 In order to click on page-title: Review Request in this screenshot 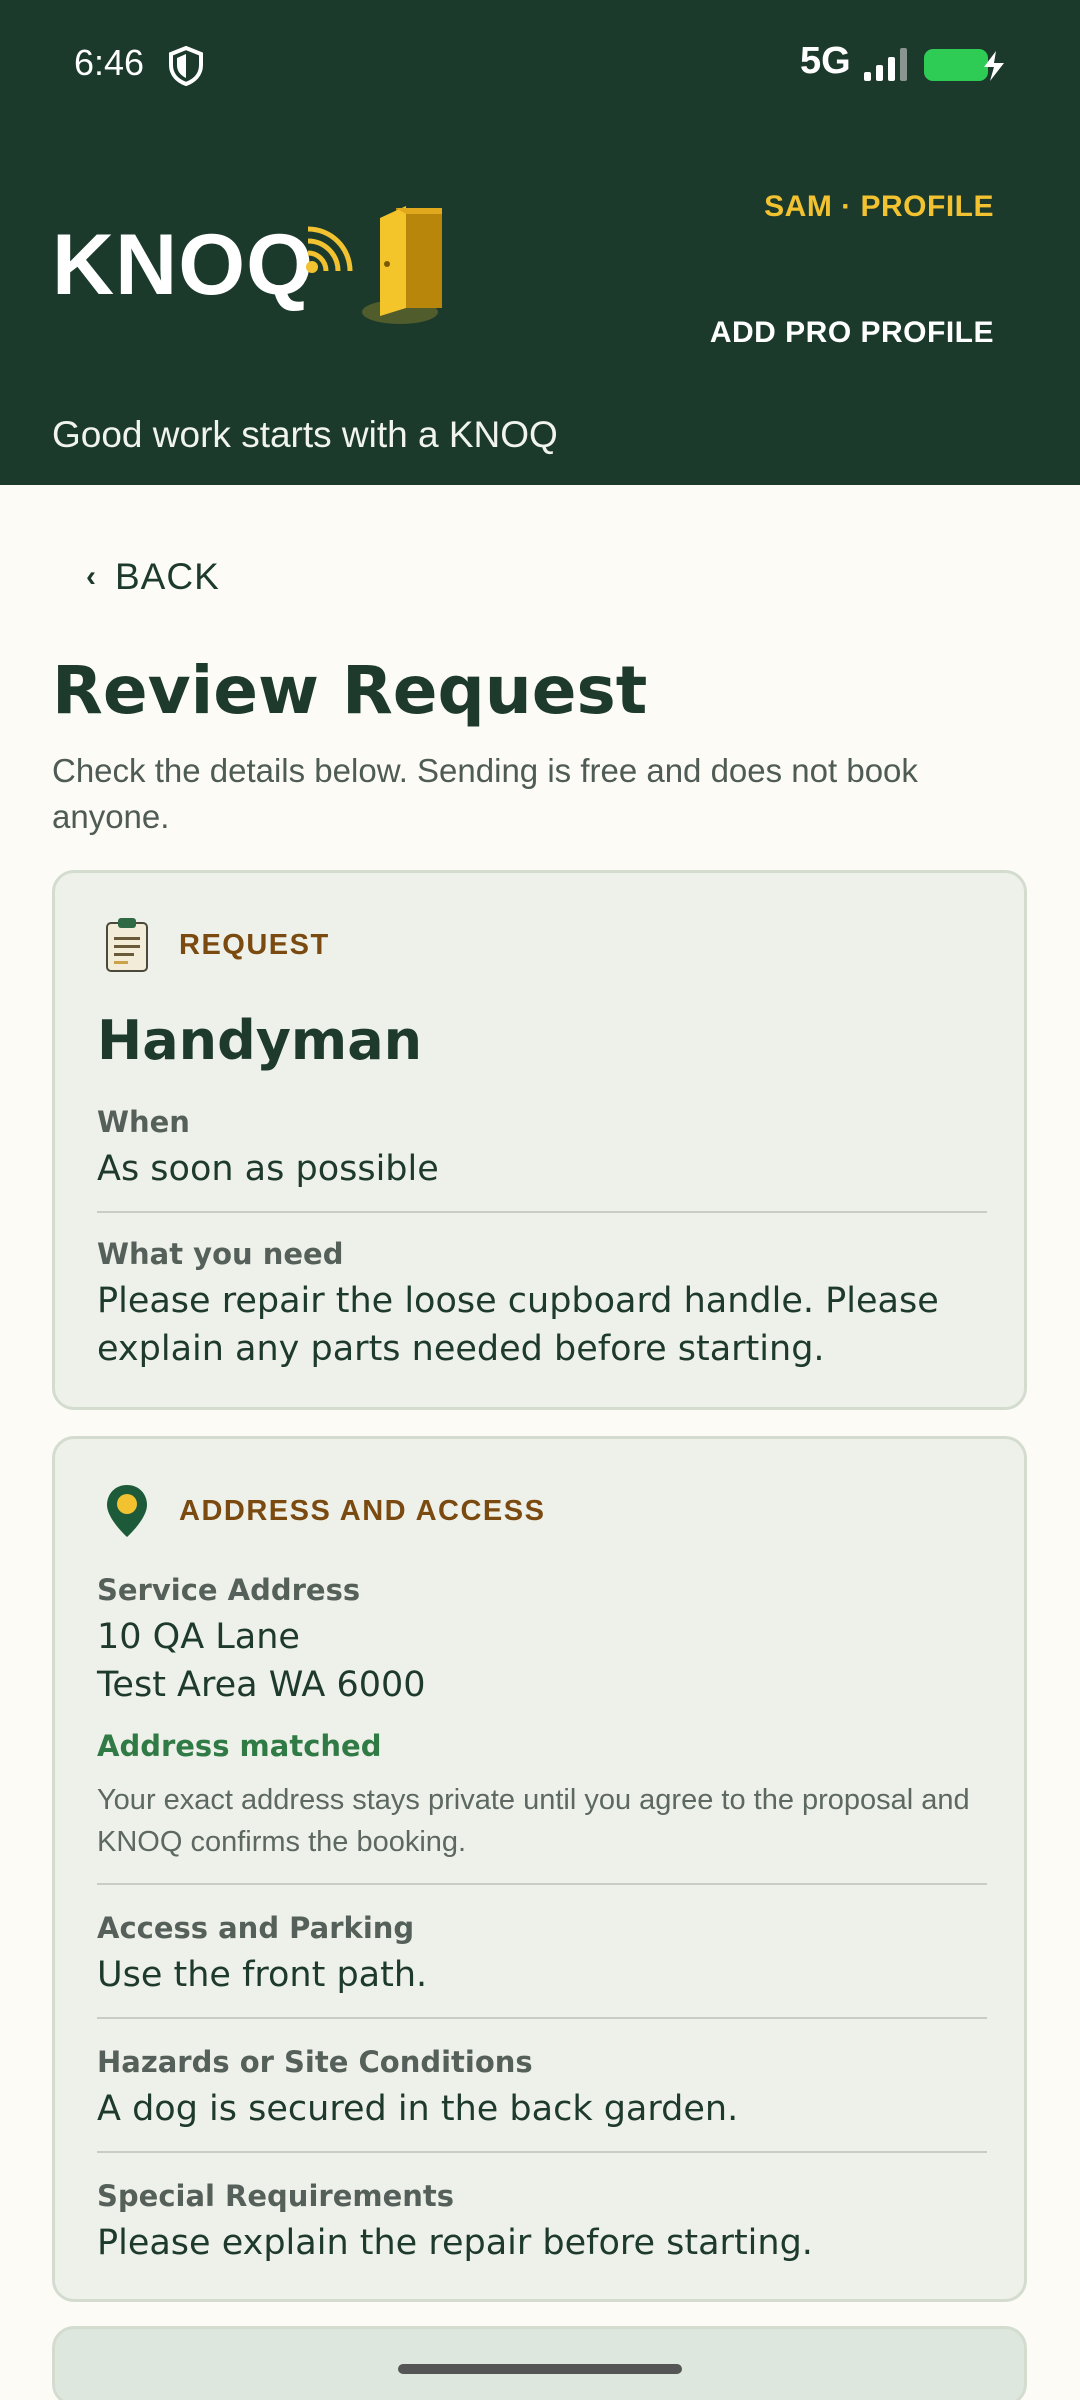, I will do `click(350, 690)`.